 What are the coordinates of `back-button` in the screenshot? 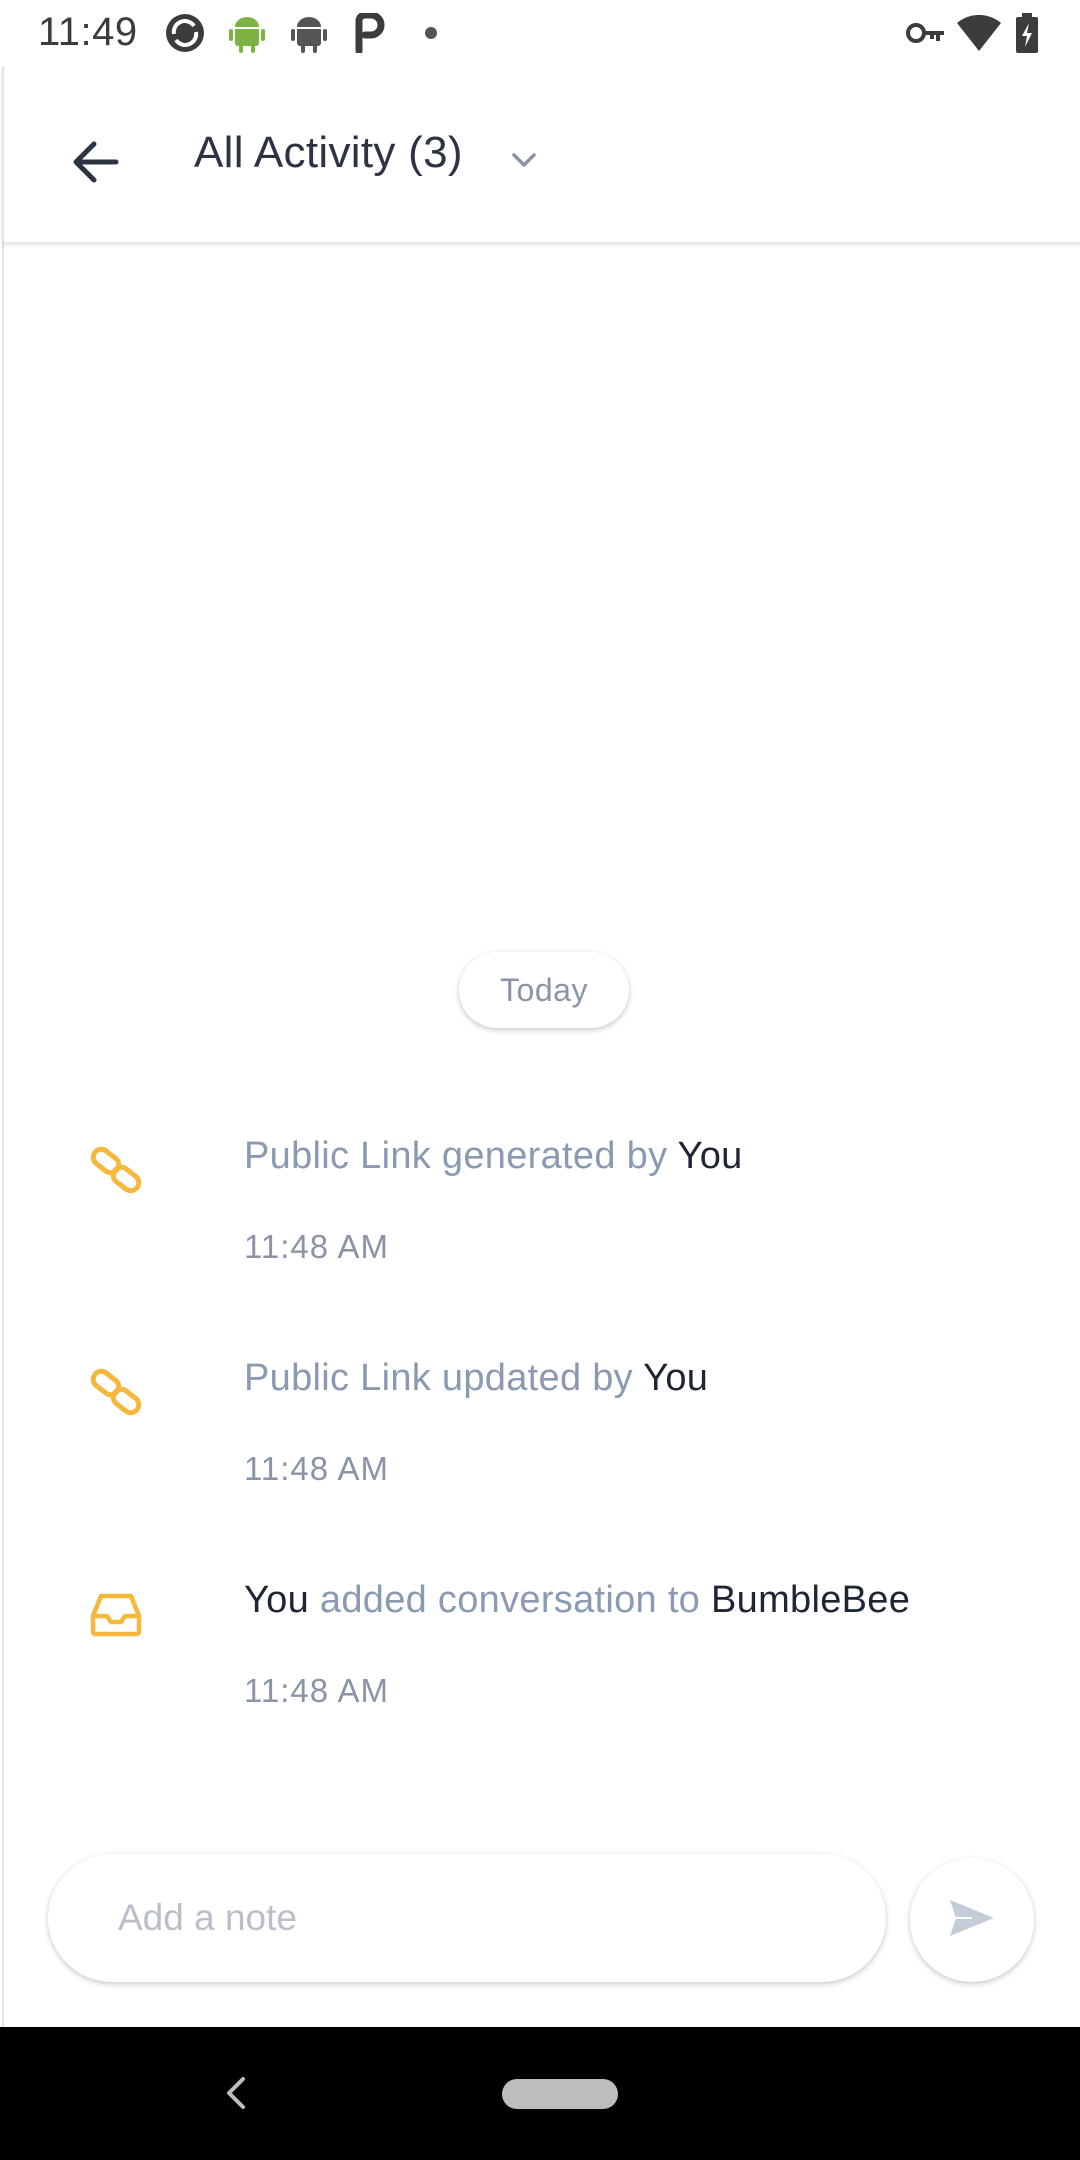 It's located at (96, 164).